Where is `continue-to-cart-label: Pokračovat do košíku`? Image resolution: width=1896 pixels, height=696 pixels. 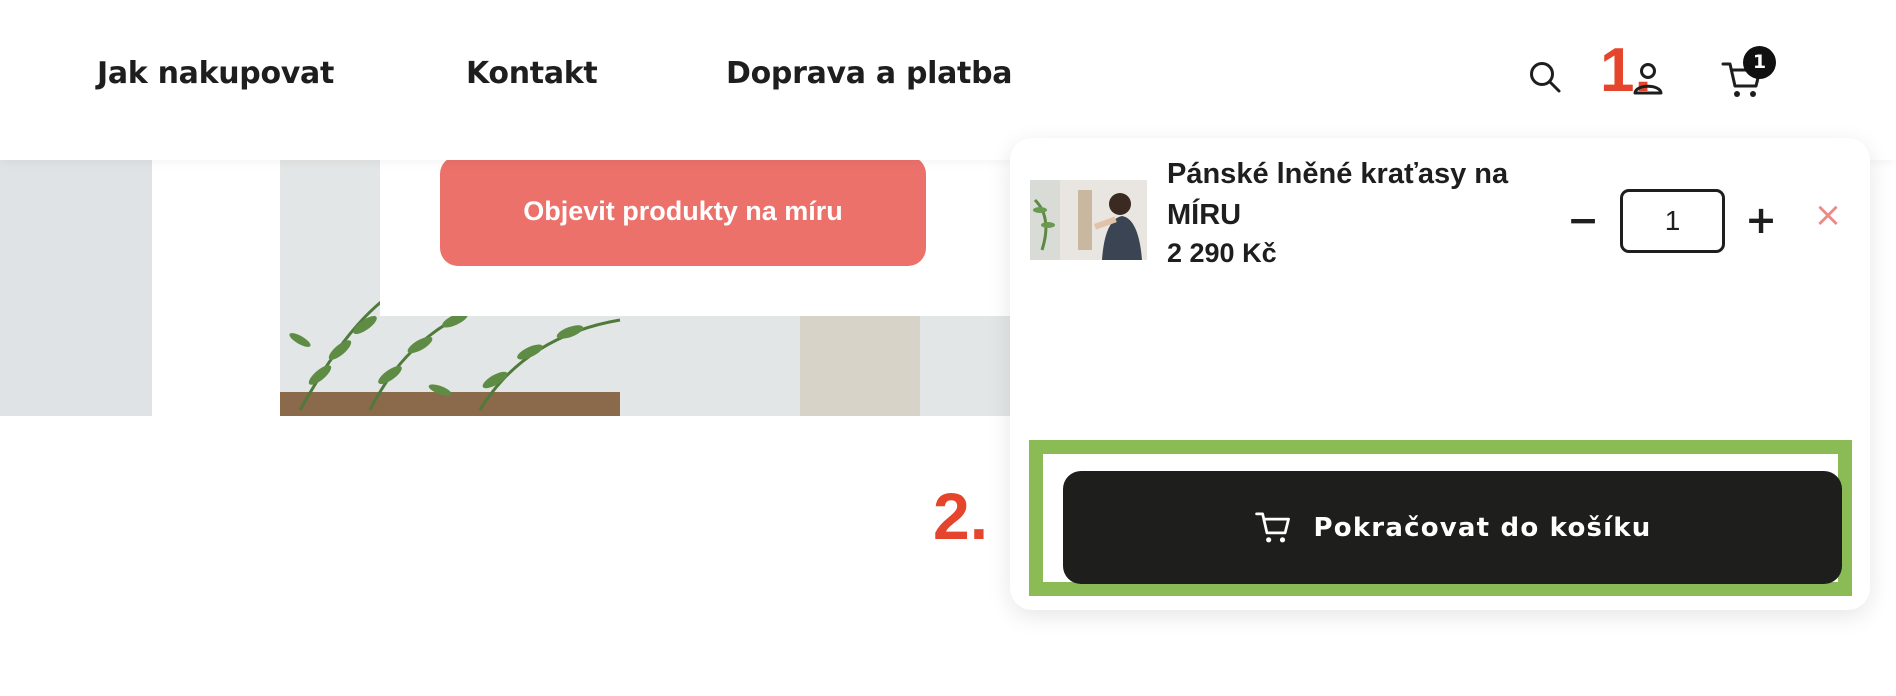 continue-to-cart-label: Pokračovat do košíku is located at coordinates (1482, 527).